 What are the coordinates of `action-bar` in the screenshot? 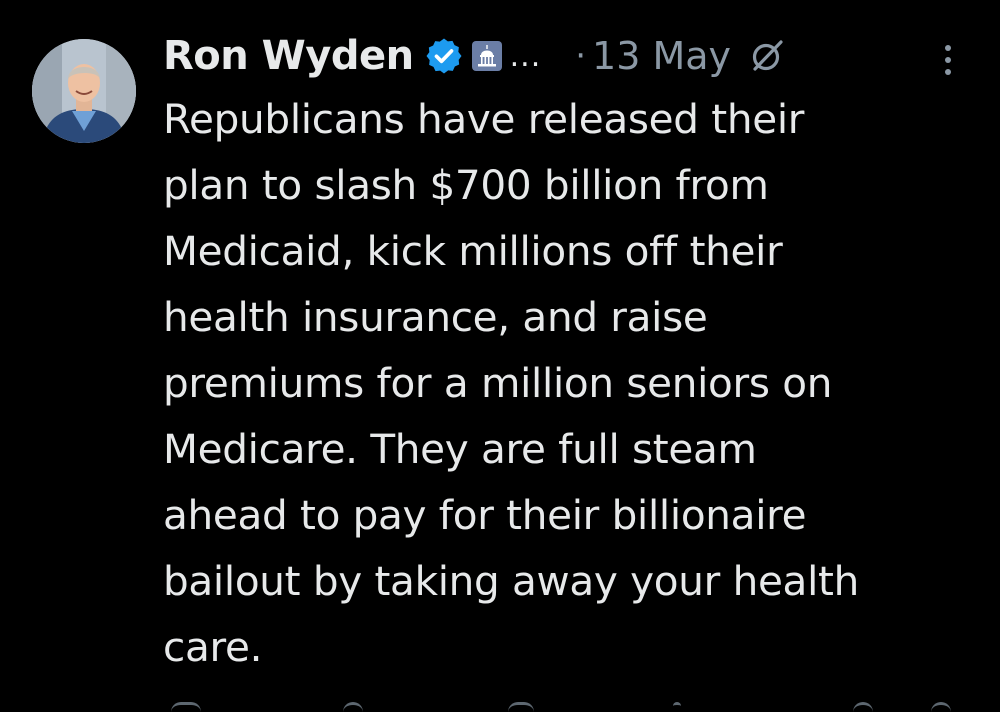 It's located at (563, 706).